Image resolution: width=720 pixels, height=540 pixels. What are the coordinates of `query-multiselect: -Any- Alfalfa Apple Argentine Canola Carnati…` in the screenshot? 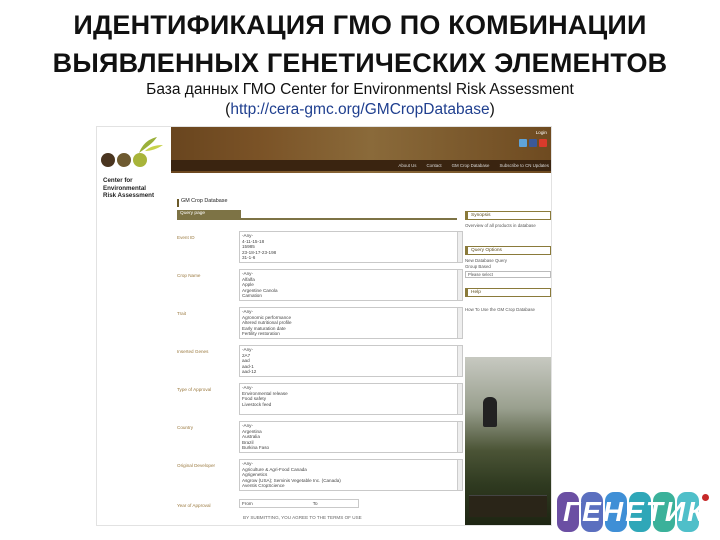 It's located at (351, 285).